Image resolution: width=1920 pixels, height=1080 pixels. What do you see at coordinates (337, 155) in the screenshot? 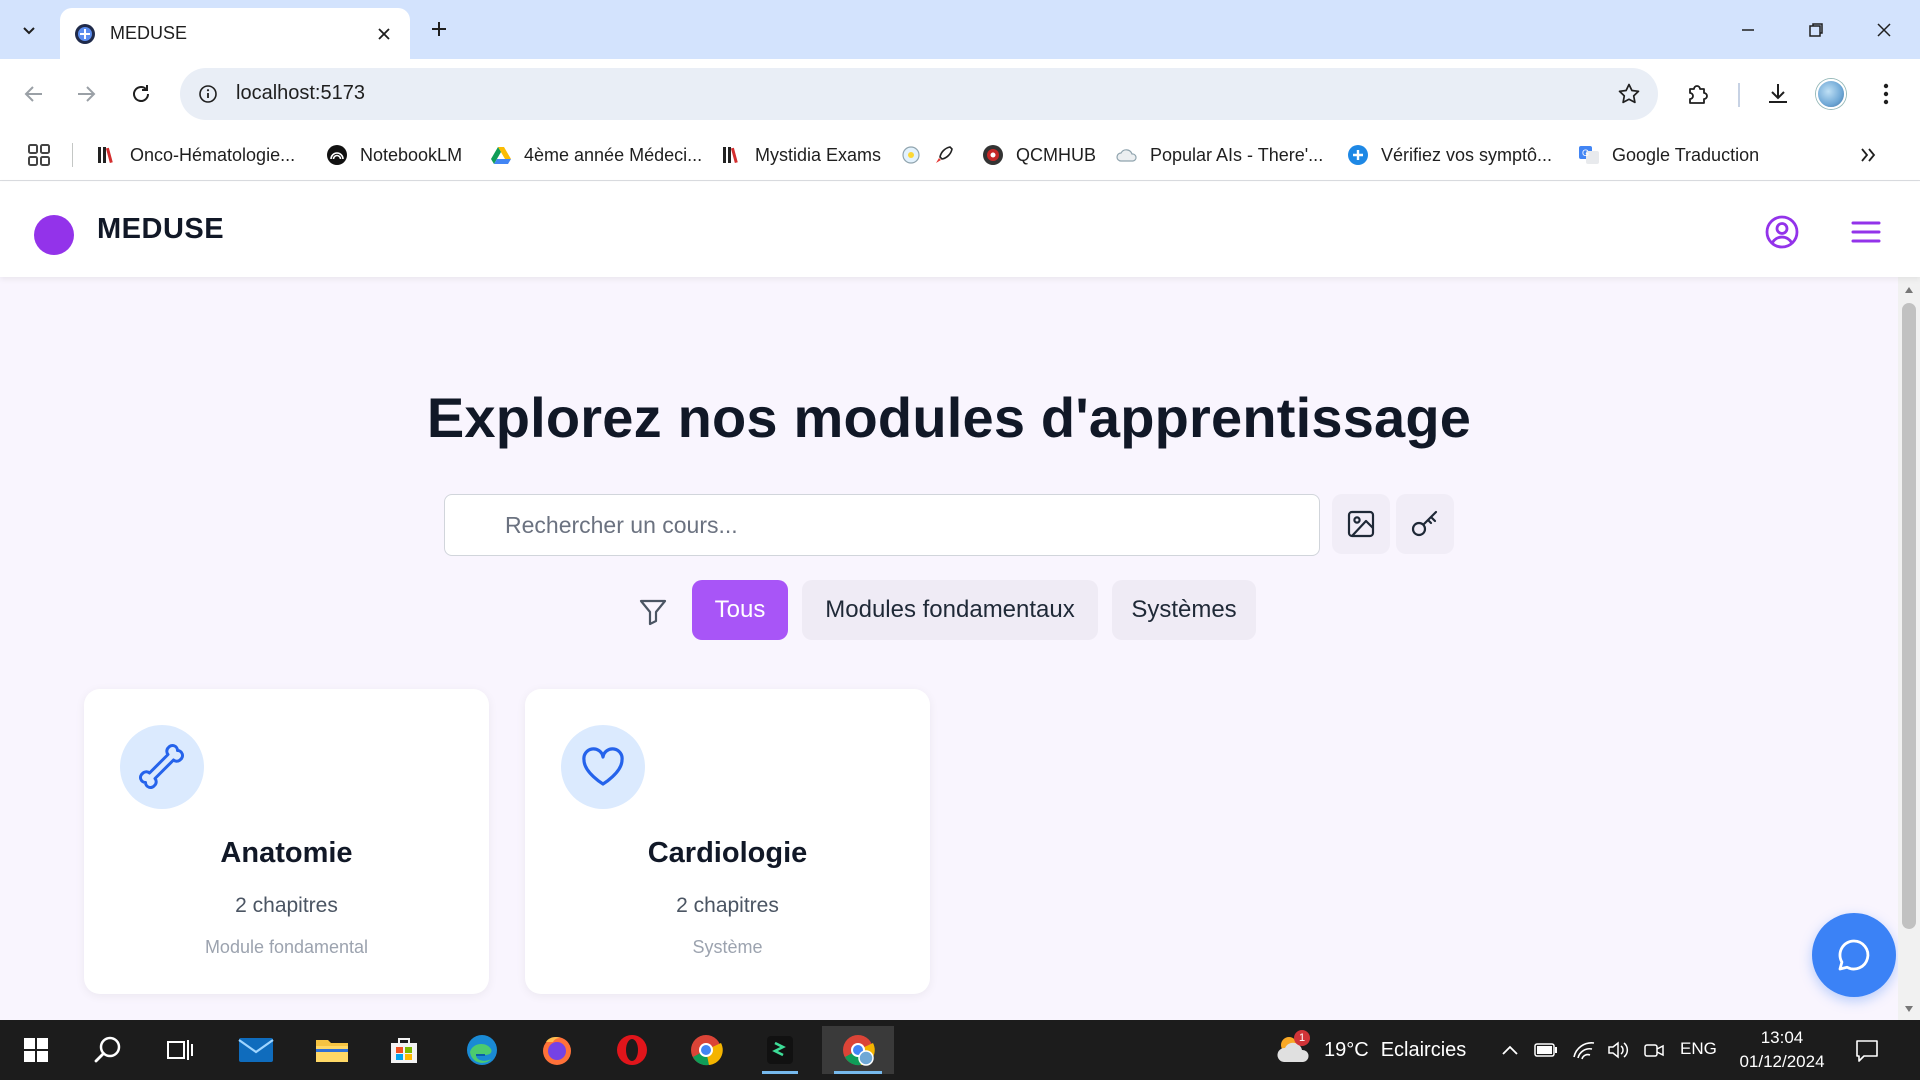
I see `notebooklm-icon` at bounding box center [337, 155].